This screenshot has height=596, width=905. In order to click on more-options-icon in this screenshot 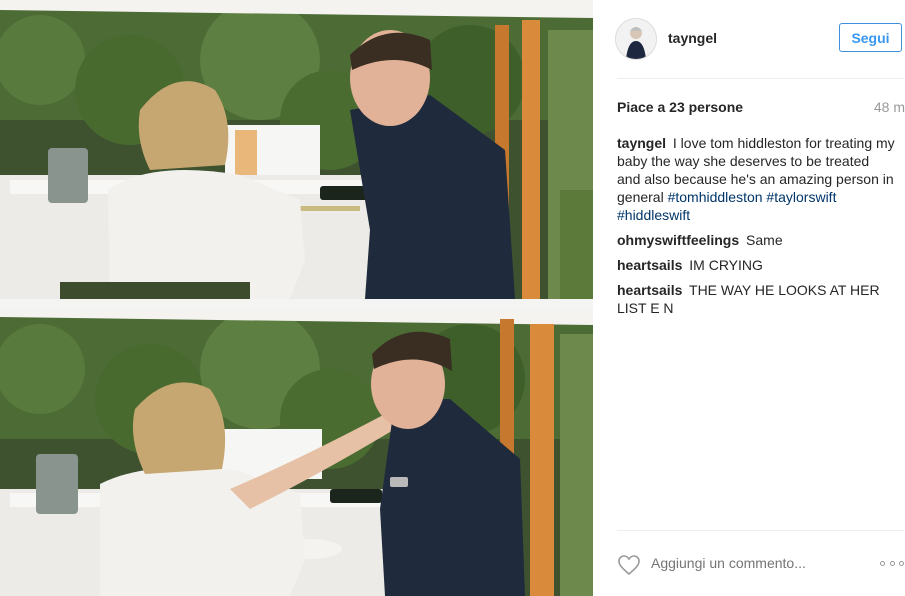, I will do `click(892, 563)`.